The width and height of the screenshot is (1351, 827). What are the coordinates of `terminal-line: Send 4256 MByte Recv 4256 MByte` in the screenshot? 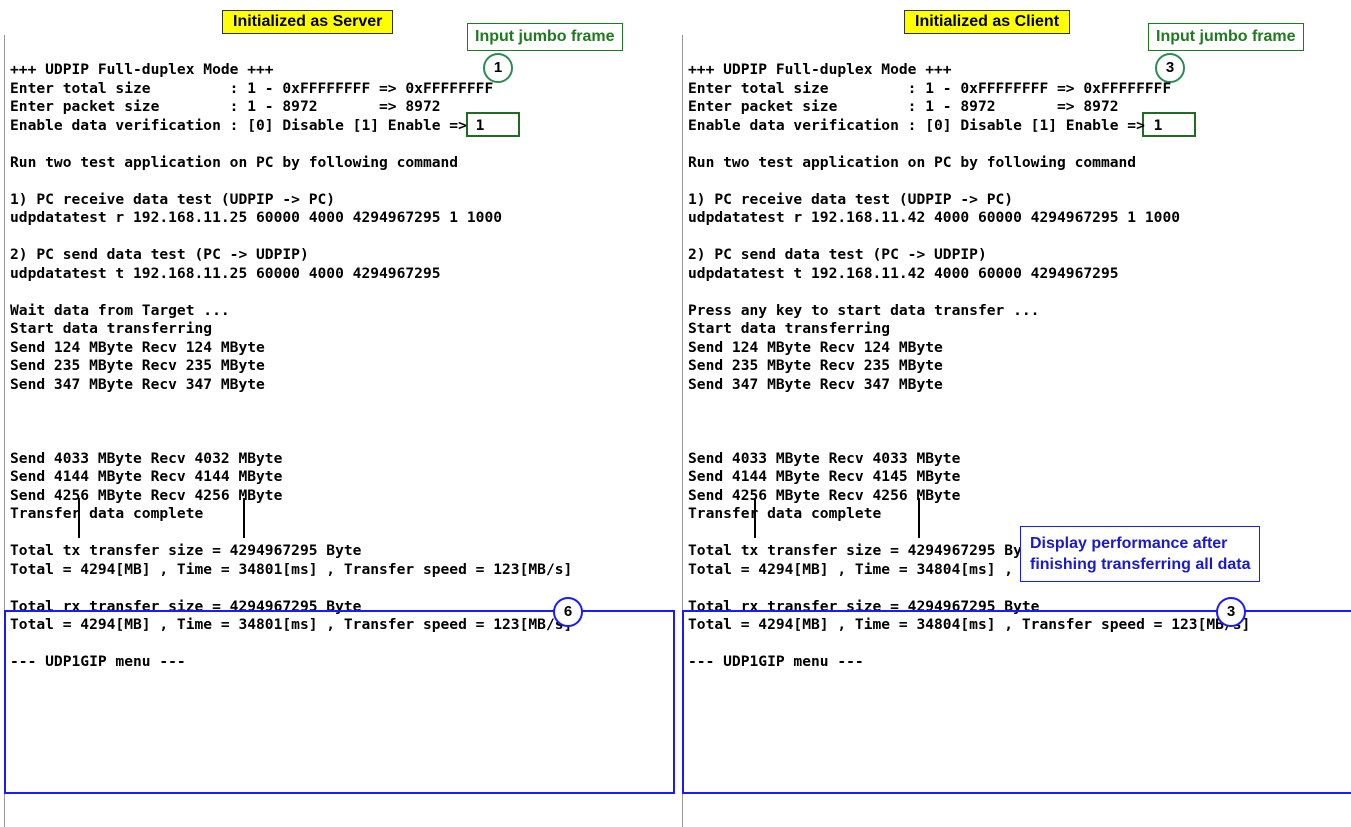 It's located at (146, 495).